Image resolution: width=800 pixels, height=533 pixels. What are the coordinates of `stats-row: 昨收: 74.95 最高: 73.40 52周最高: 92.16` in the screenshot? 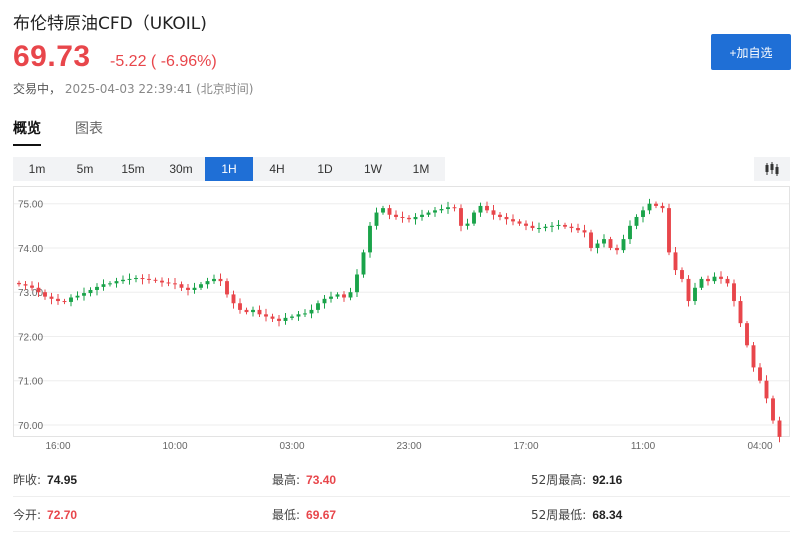 It's located at (401, 479).